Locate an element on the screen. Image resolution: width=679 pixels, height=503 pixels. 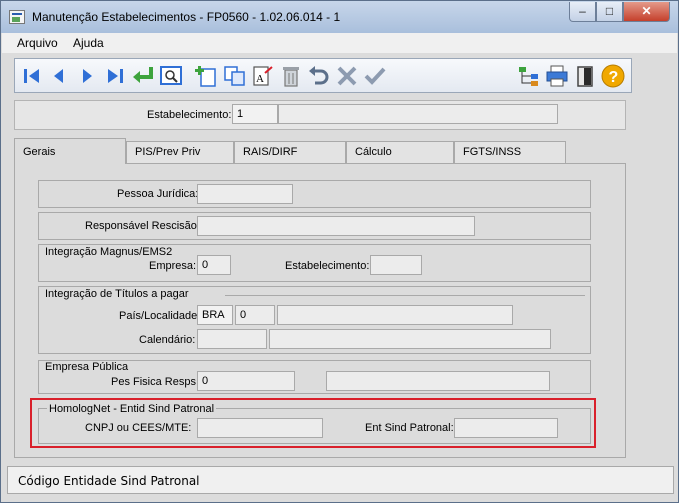
minimize-button: – is located at coordinates (582, 12).